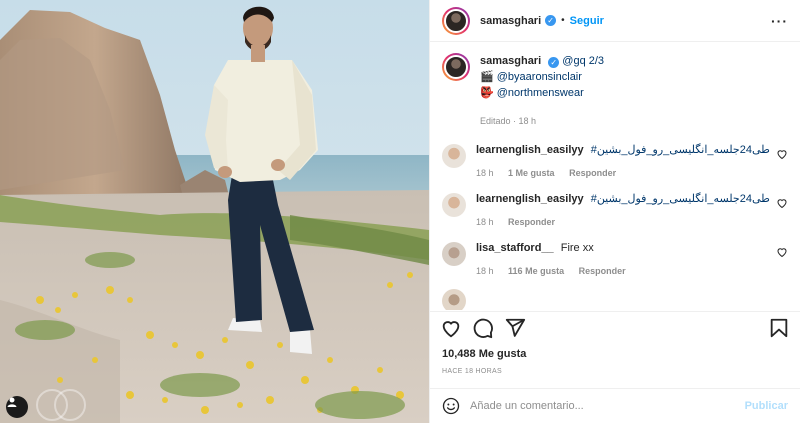  What do you see at coordinates (17, 407) in the screenshot?
I see `user-tag-icon` at bounding box center [17, 407].